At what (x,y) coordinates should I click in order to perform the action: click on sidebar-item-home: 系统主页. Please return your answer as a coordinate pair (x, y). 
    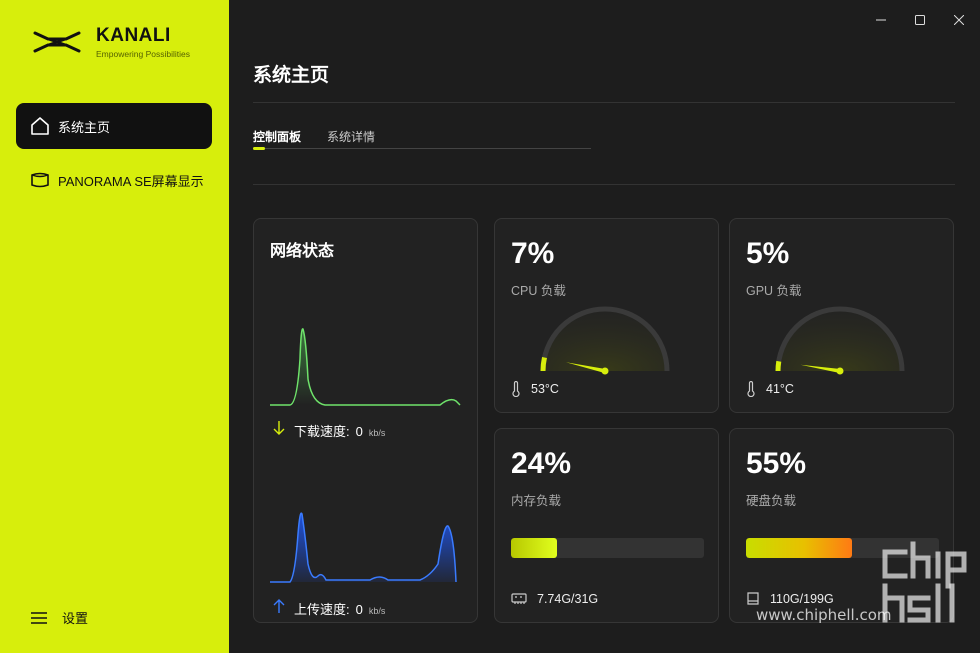
    Looking at the image, I should click on (114, 126).